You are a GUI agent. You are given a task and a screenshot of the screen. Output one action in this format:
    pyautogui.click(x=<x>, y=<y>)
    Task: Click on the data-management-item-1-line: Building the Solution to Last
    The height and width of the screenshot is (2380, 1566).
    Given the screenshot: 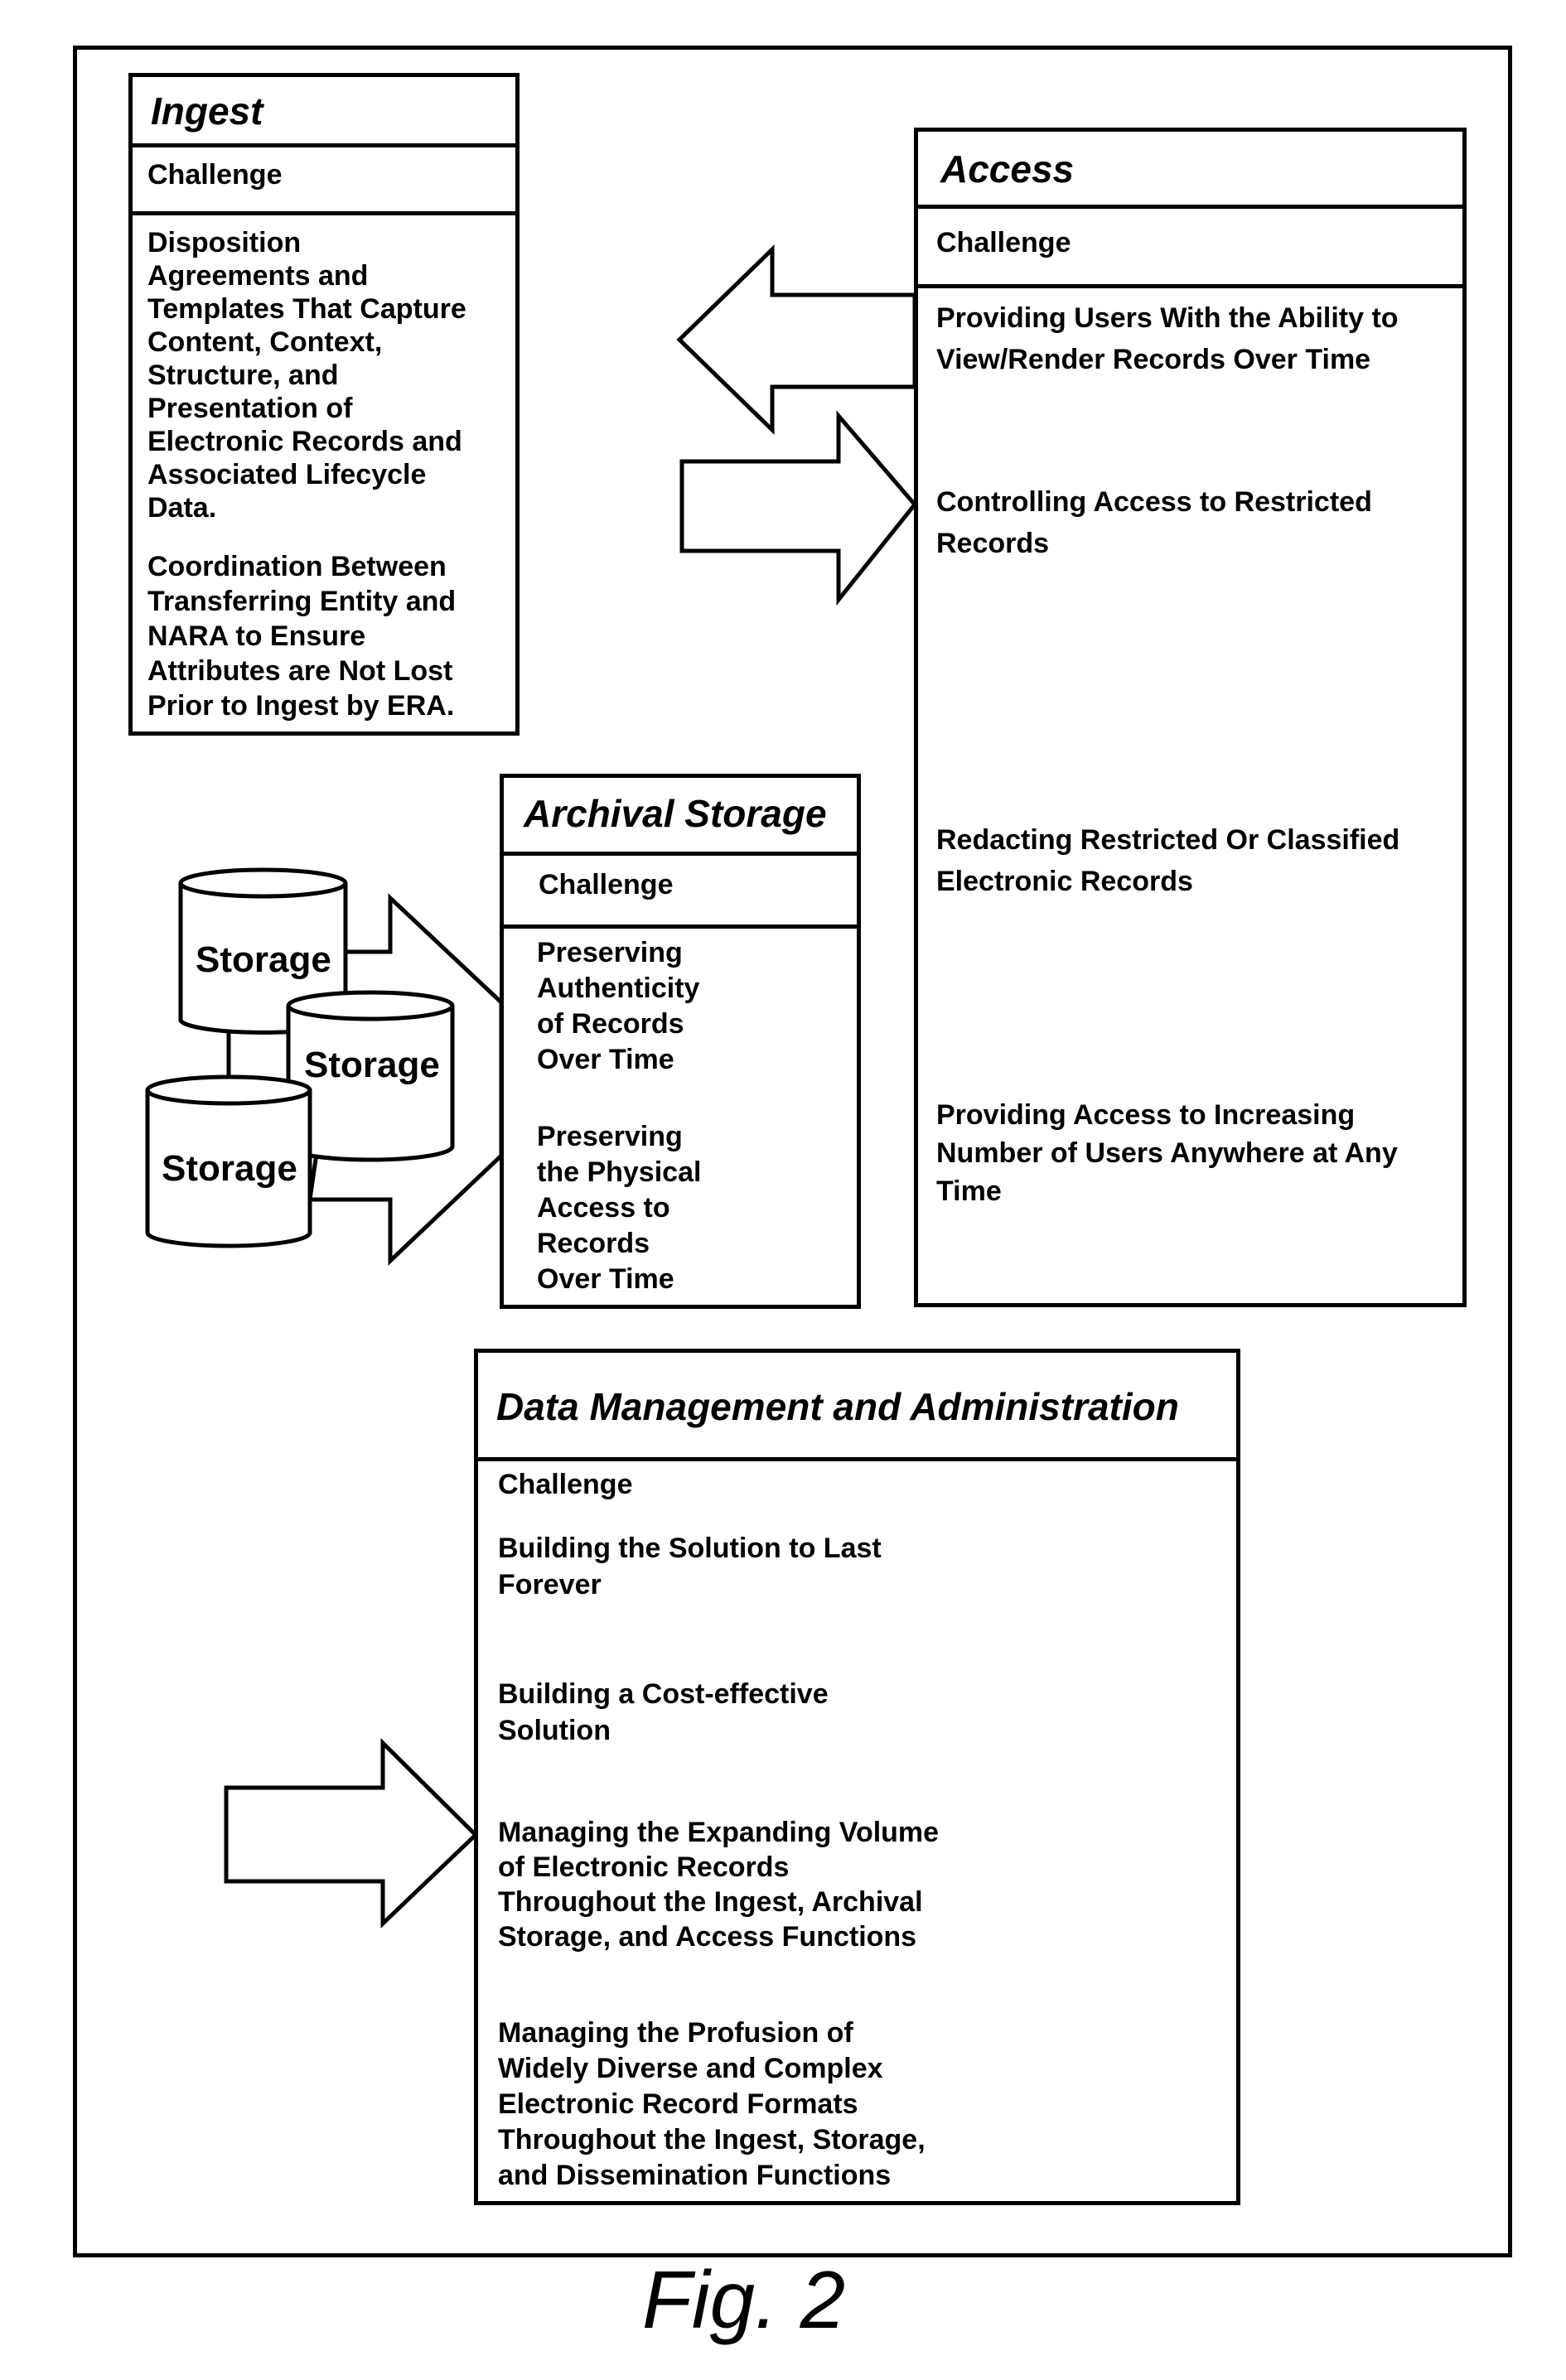 What is the action you would take?
    pyautogui.click(x=690, y=1548)
    